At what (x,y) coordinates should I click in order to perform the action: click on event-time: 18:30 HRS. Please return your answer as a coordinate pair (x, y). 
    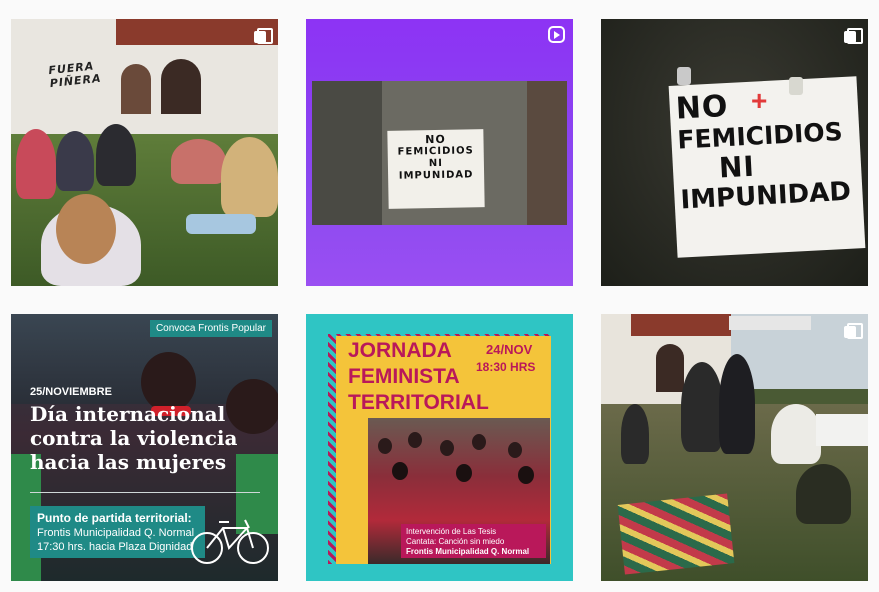
    Looking at the image, I should click on (506, 367).